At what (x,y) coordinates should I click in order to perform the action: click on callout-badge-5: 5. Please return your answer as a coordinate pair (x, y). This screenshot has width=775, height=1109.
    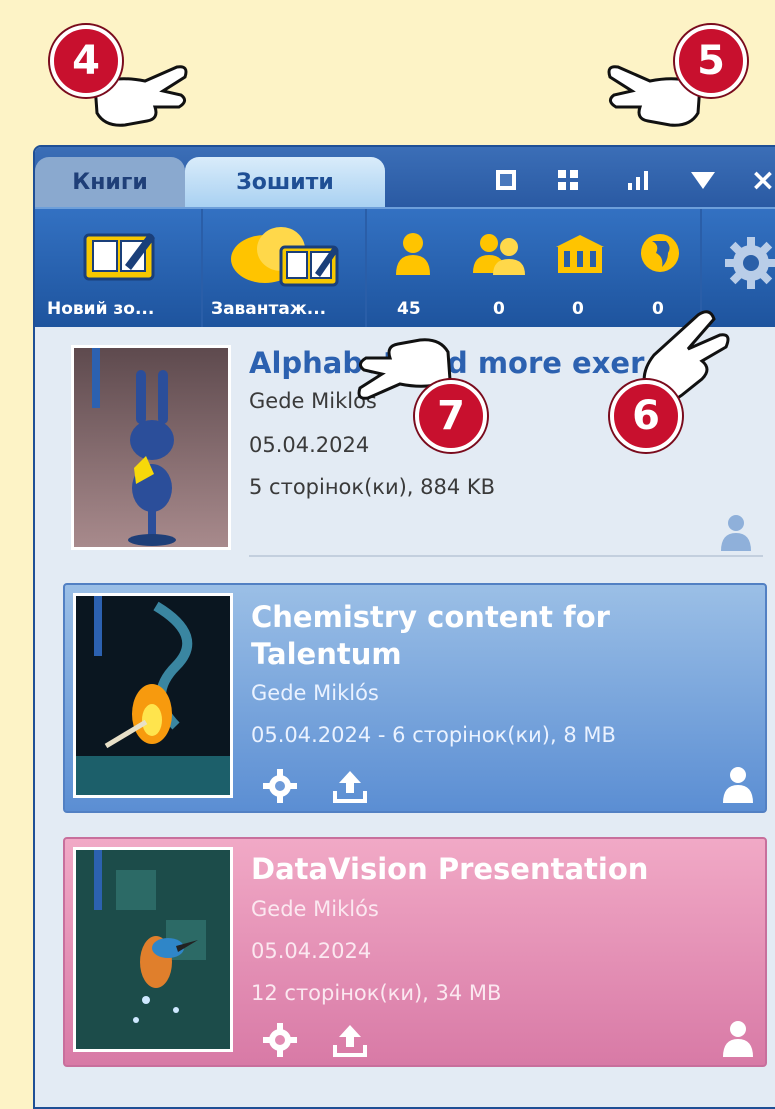
    Looking at the image, I should click on (711, 61).